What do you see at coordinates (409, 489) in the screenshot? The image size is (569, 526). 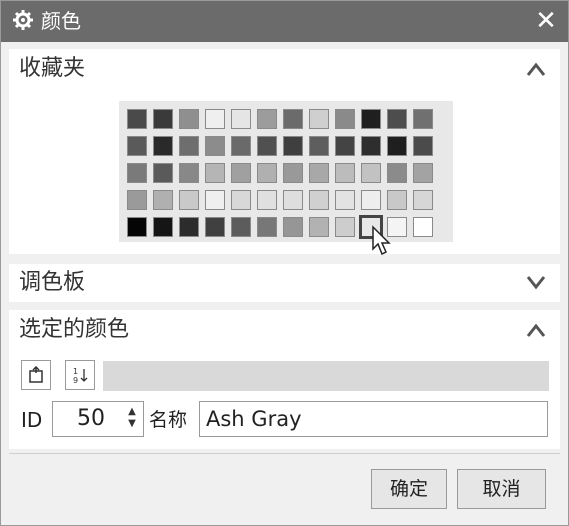 I see `ok-button: 确定` at bounding box center [409, 489].